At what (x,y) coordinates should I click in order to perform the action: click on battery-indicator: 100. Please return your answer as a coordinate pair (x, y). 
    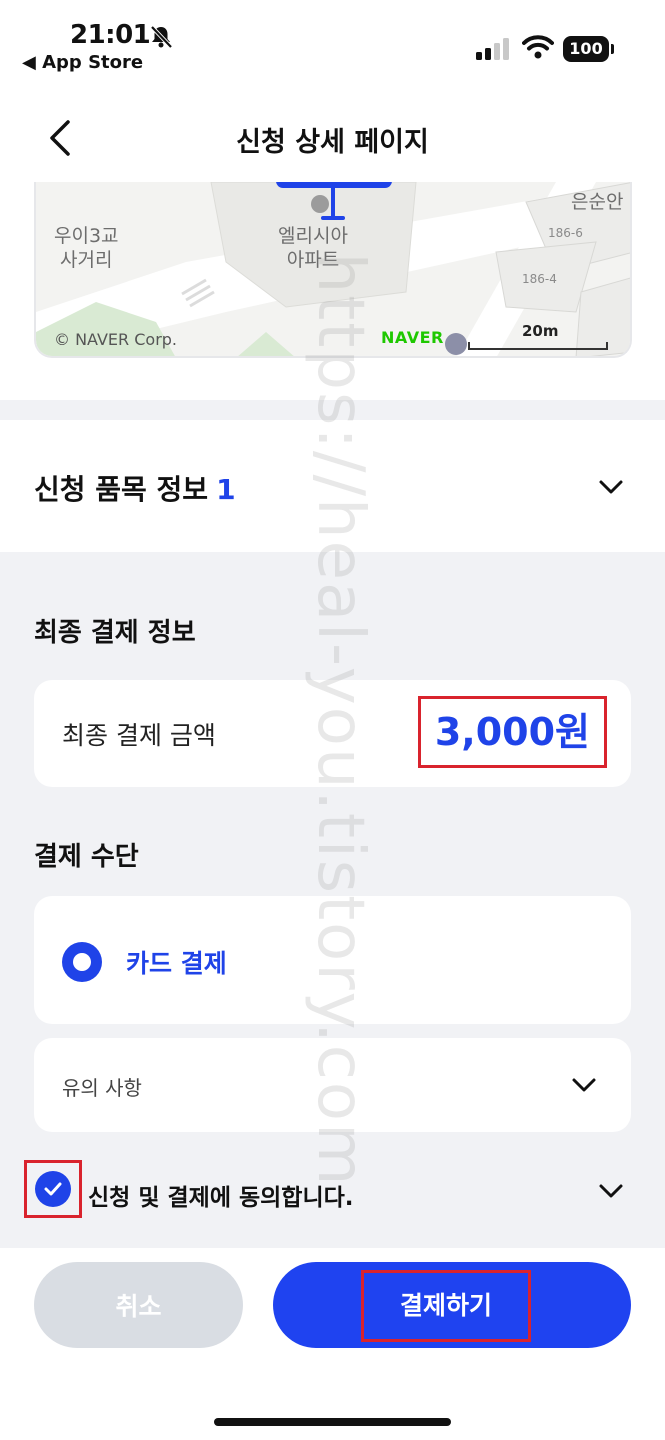
    Looking at the image, I should click on (588, 49).